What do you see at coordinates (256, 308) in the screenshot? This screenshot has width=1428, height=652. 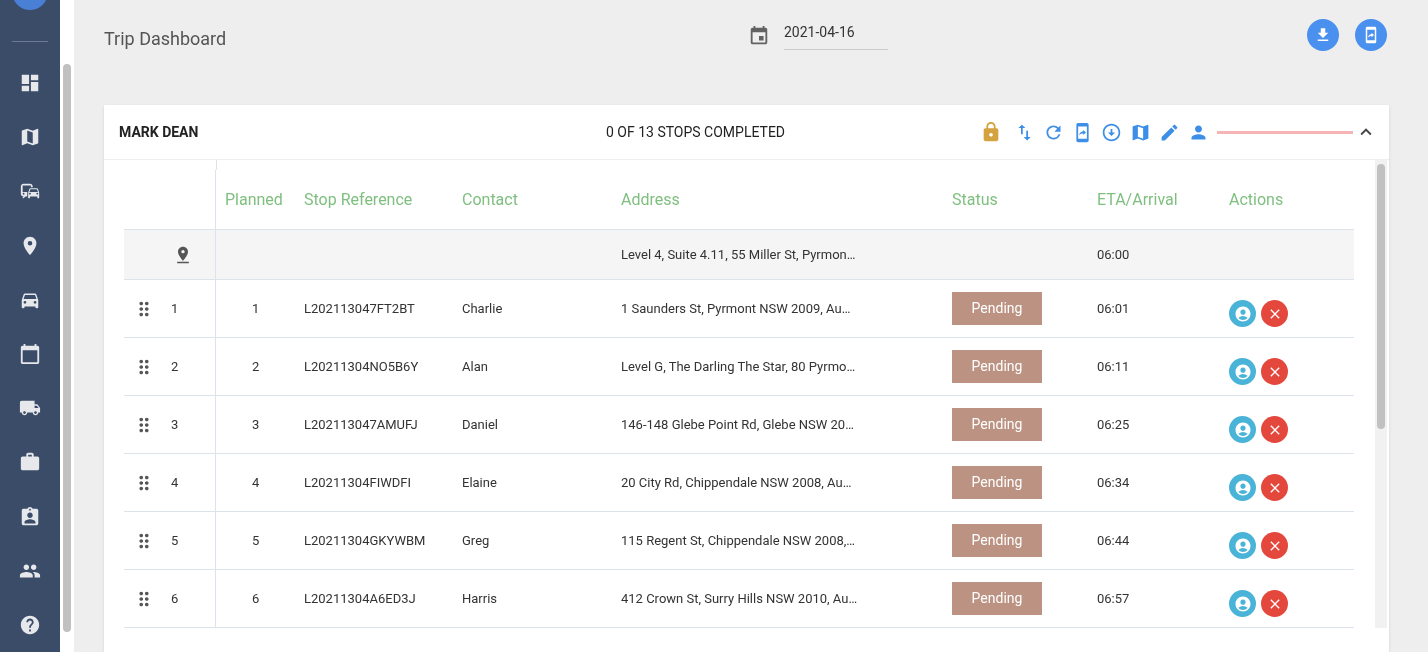 I see `planned-cell-text: 1` at bounding box center [256, 308].